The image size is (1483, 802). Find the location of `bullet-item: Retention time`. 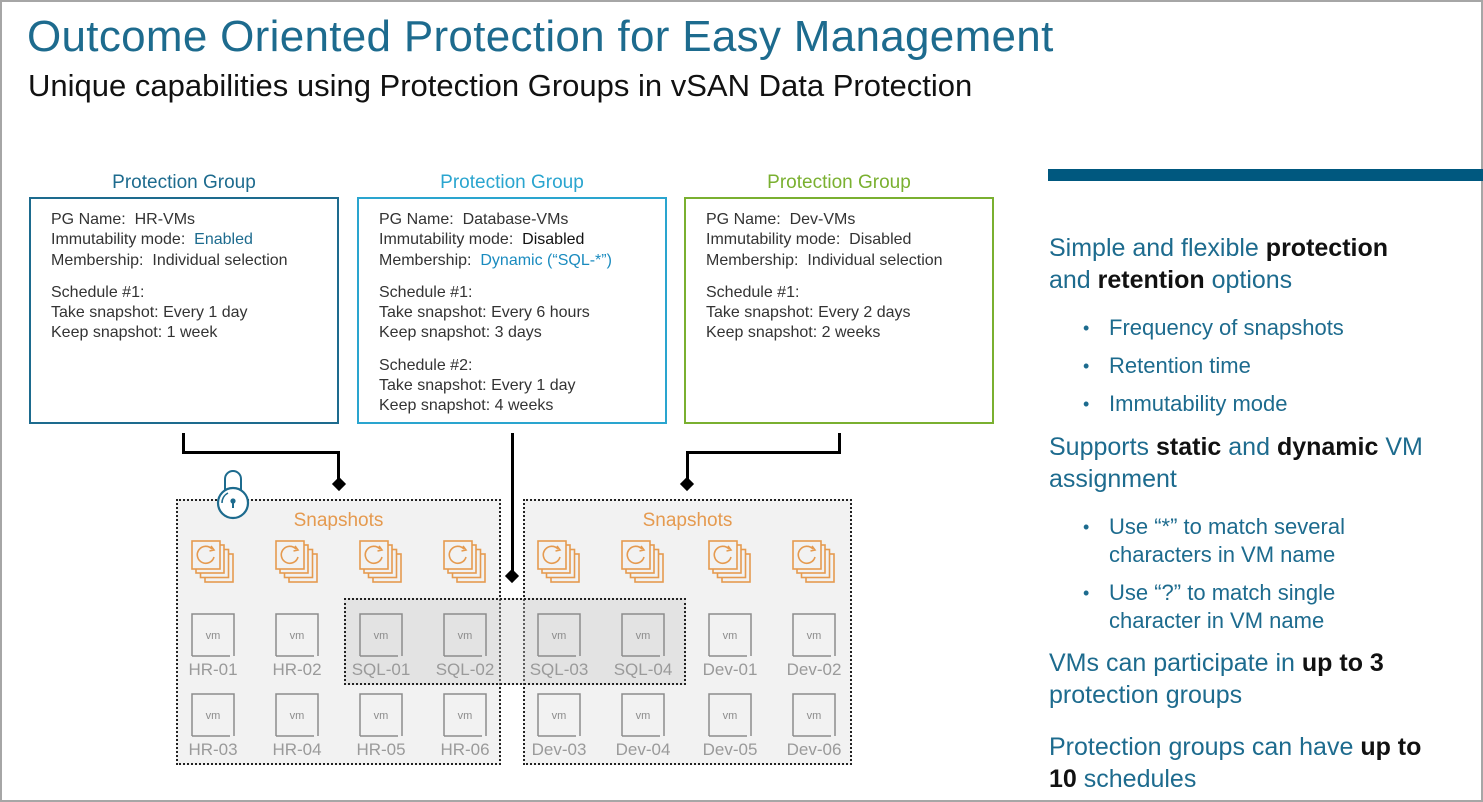

bullet-item: Retention time is located at coordinates (1259, 366).